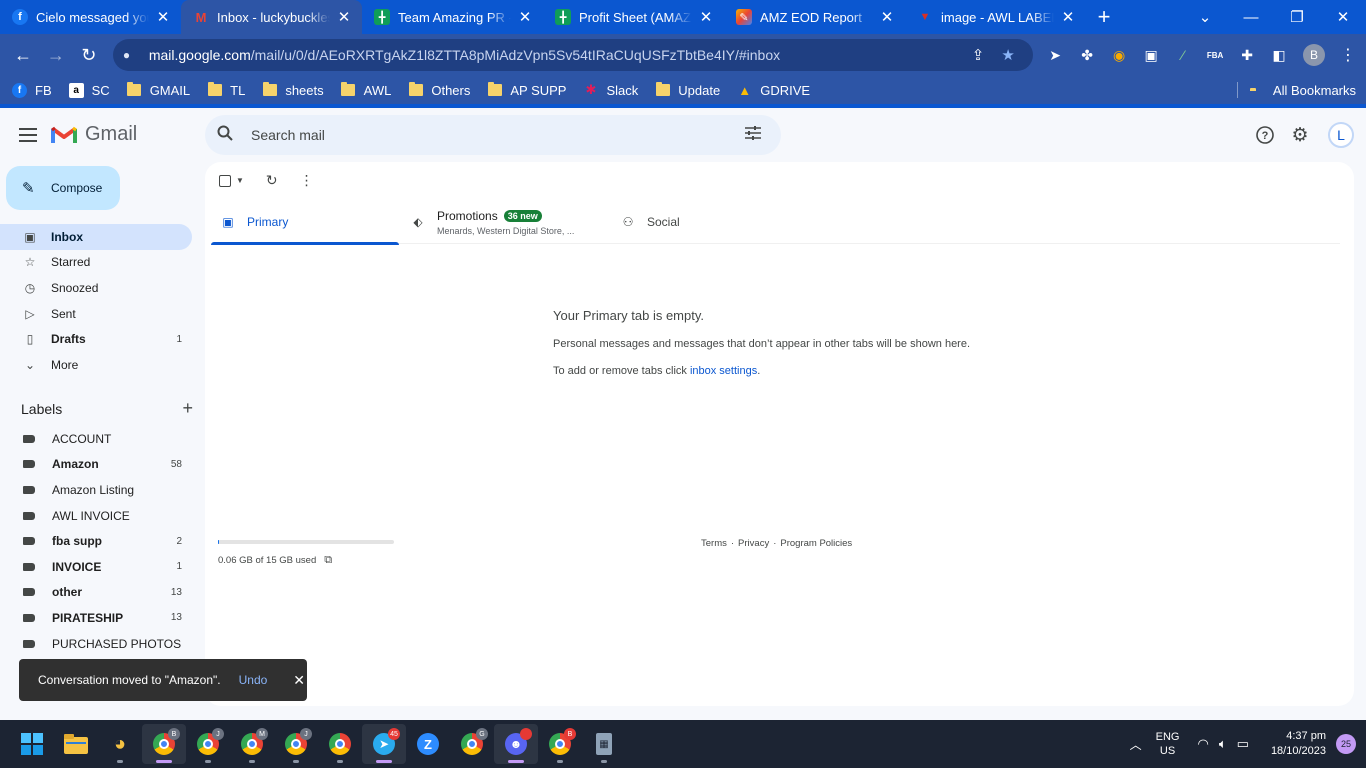  Describe the element at coordinates (158, 90) in the screenshot. I see `bookmark-folder-gmail: GMAIL` at that location.